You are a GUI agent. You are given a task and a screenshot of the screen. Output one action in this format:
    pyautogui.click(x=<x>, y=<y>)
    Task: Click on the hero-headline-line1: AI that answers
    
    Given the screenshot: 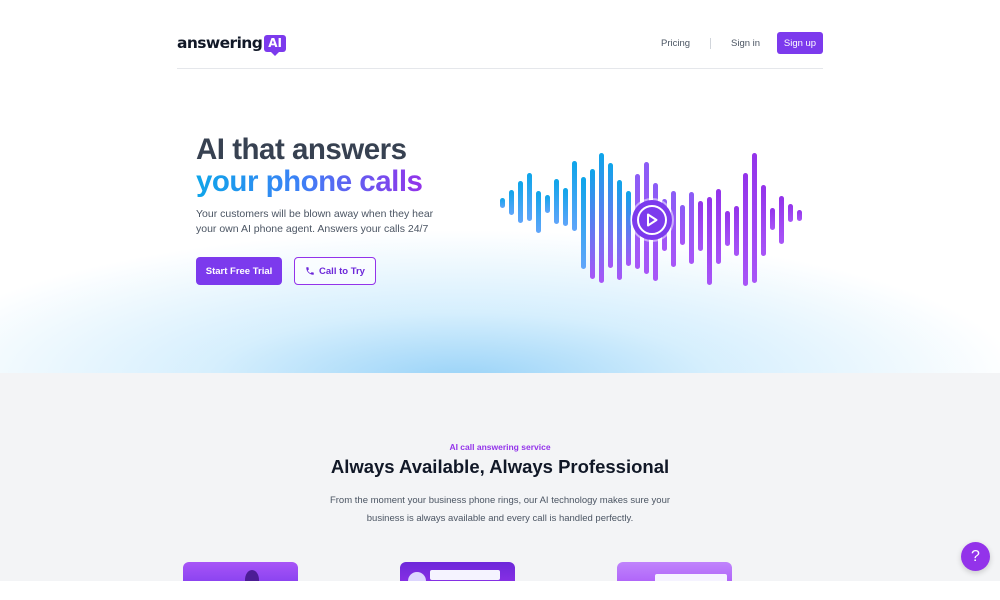 What is the action you would take?
    pyautogui.click(x=301, y=149)
    